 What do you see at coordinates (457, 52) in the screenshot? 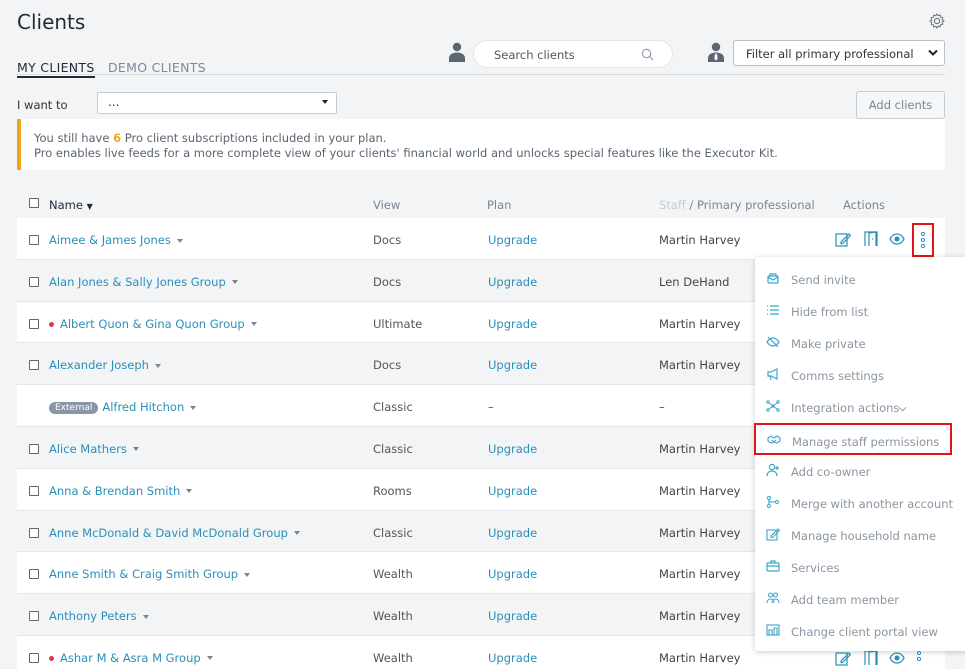
I see `person-icon` at bounding box center [457, 52].